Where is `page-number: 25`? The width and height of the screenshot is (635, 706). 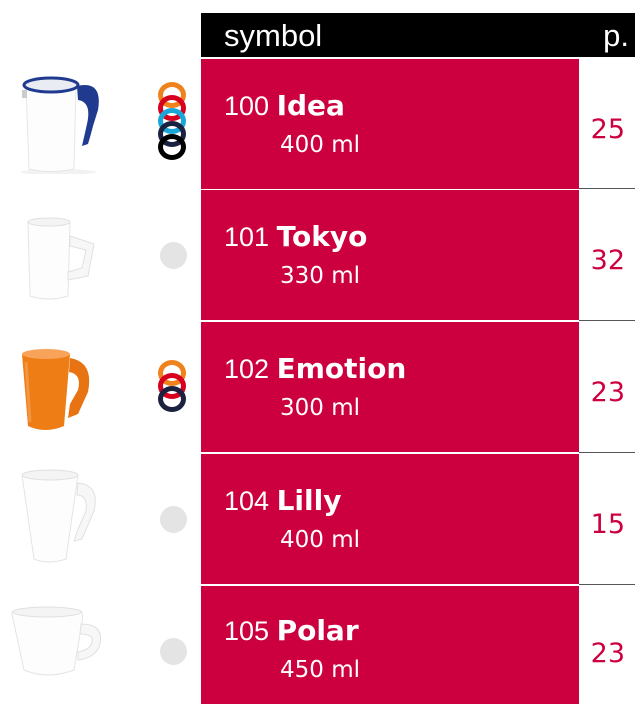 page-number: 25 is located at coordinates (608, 129).